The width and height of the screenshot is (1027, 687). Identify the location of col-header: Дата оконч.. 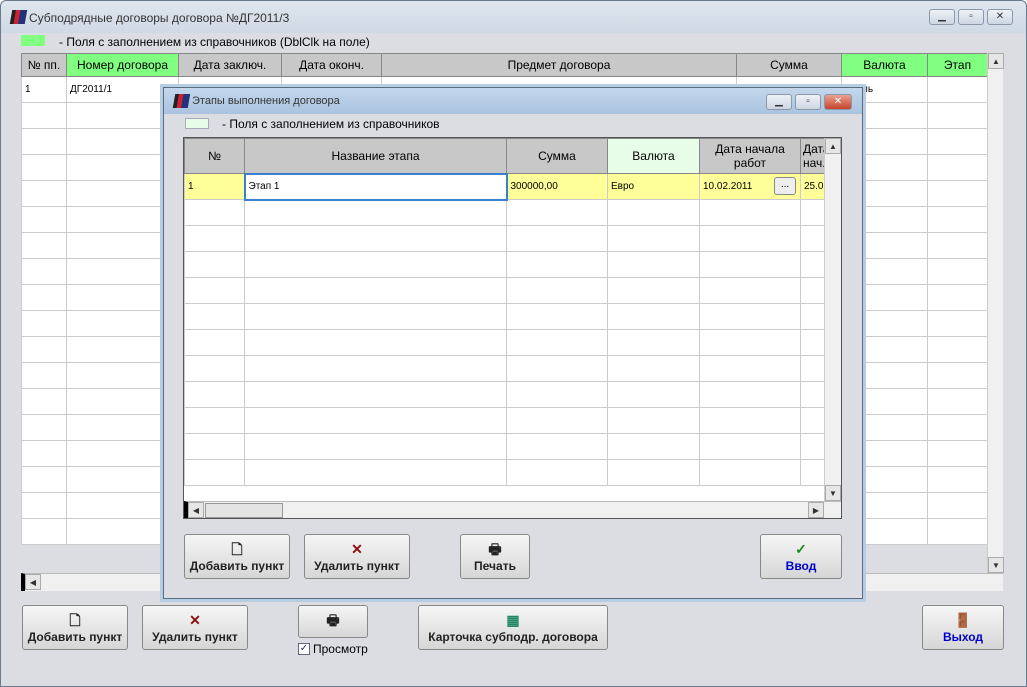
(331, 65).